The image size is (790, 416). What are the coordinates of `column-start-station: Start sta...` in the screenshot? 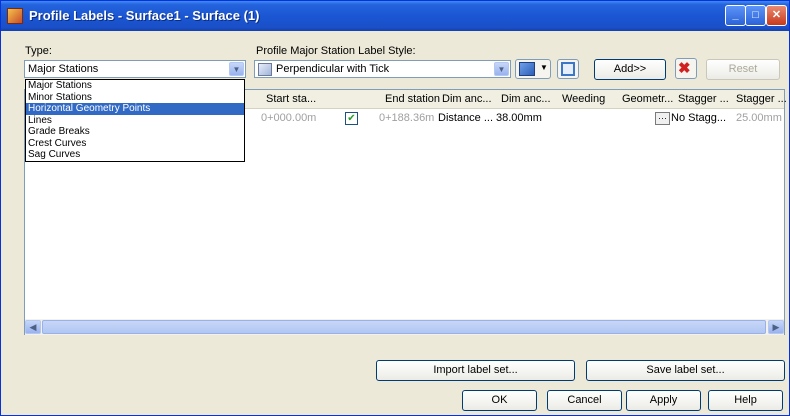 It's located at (291, 99).